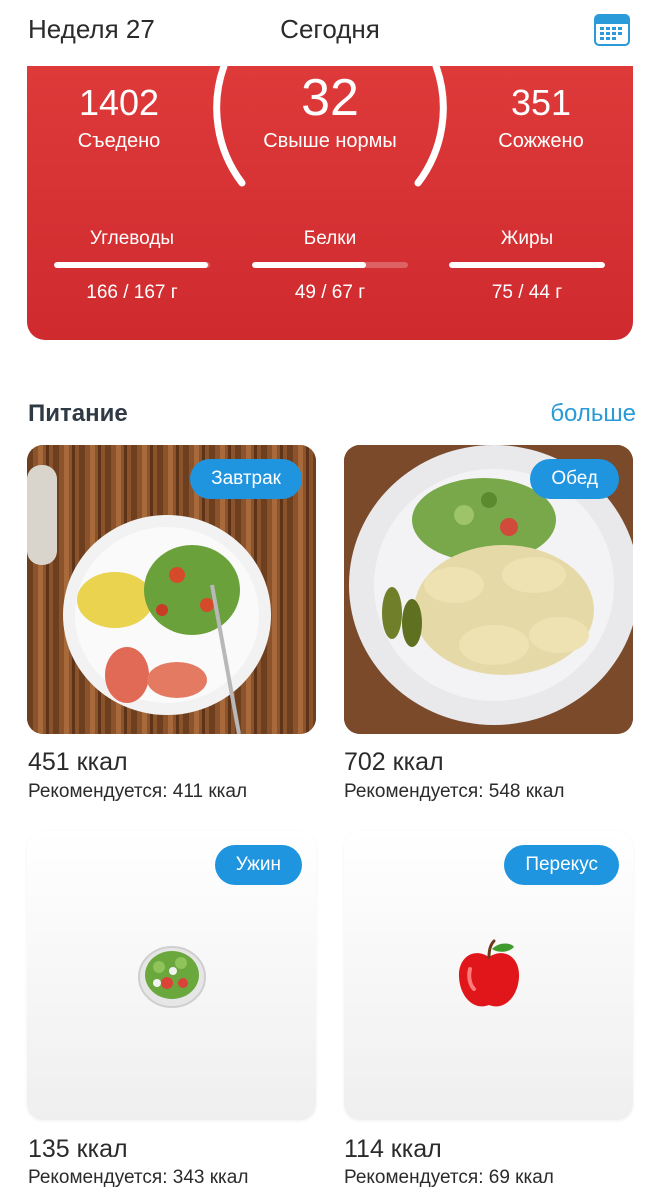 The width and height of the screenshot is (660, 1200). I want to click on eaten-value: 1402, so click(119, 102).